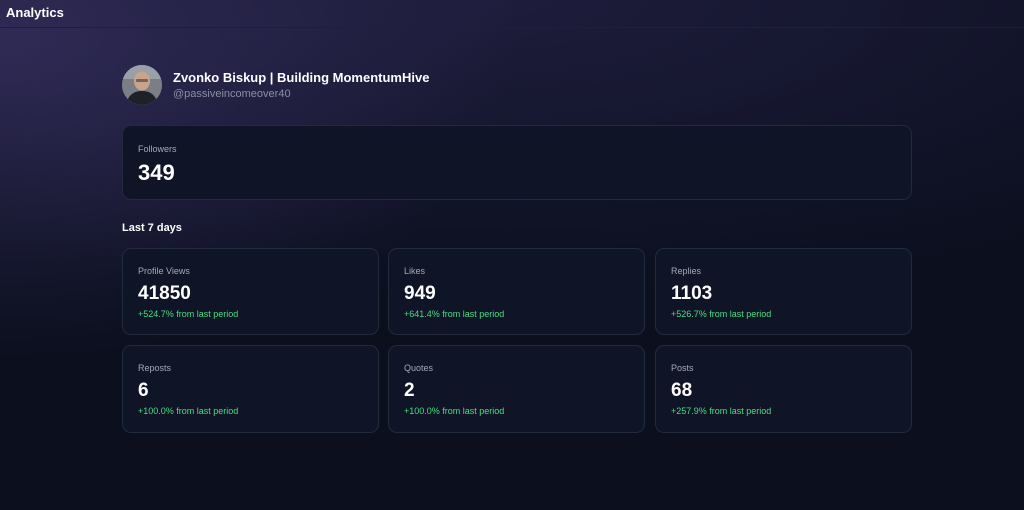 Image resolution: width=1024 pixels, height=510 pixels. What do you see at coordinates (783, 389) in the screenshot?
I see `stat-card-posts: Posts 68 +257.9% from last period` at bounding box center [783, 389].